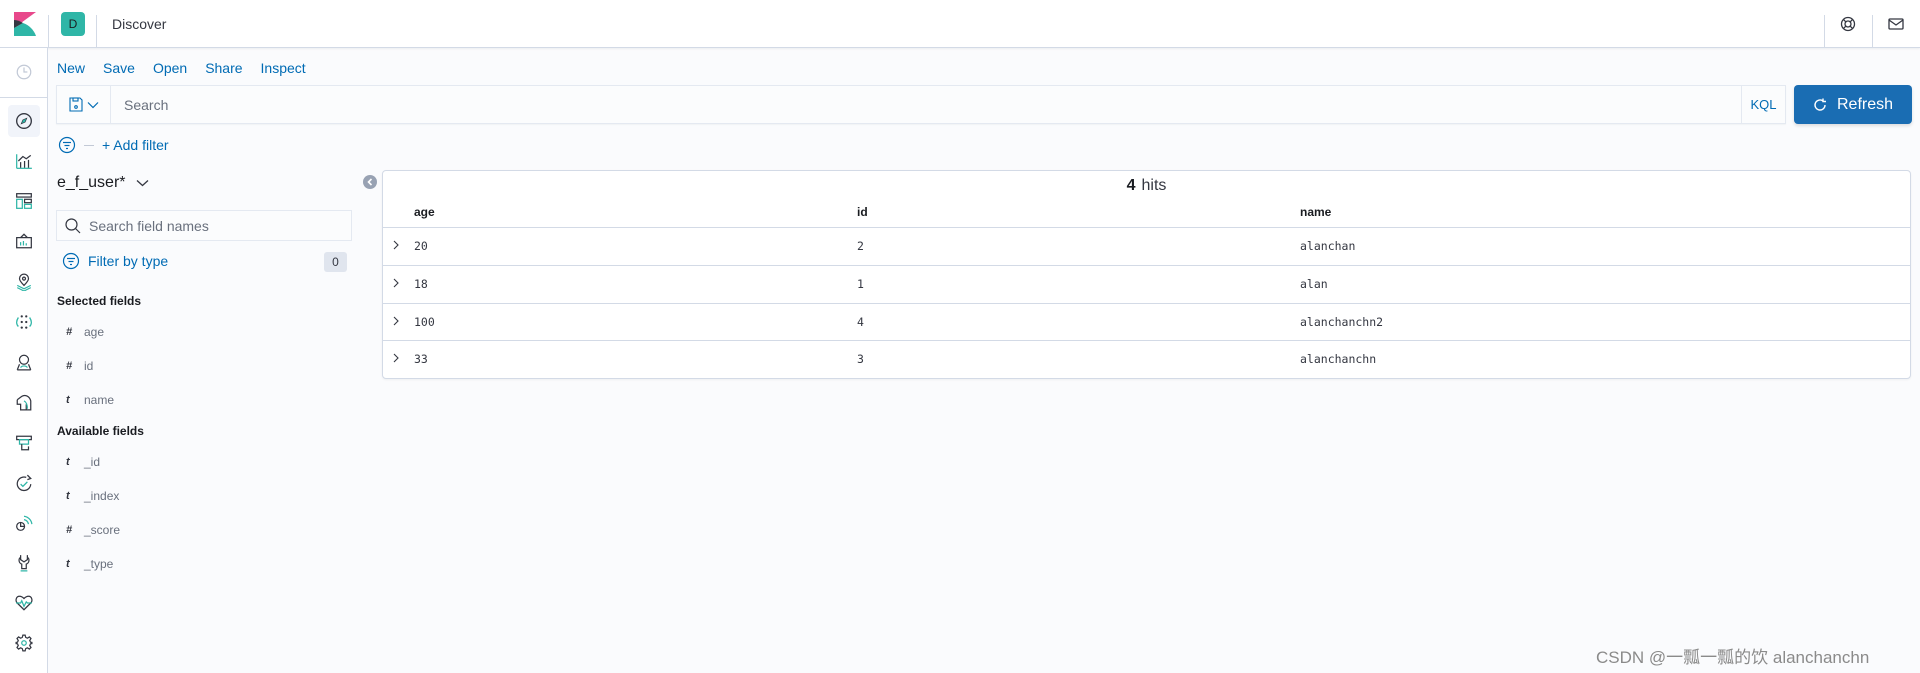 The width and height of the screenshot is (1920, 673). I want to click on kibana-logo-icon, so click(25, 24).